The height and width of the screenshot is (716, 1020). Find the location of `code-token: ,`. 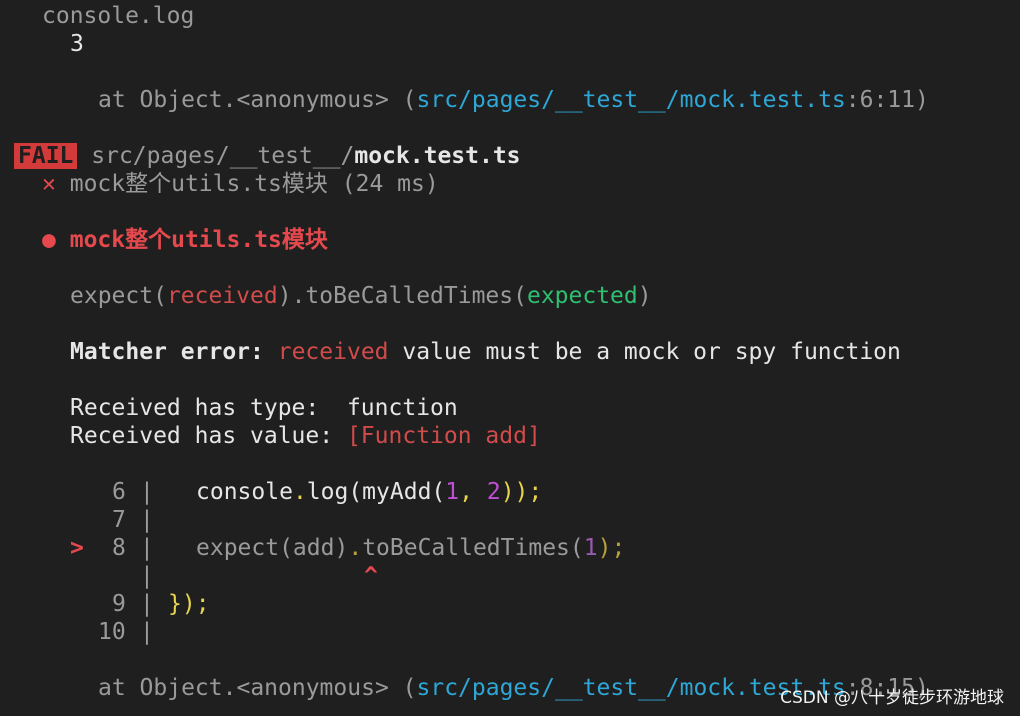

code-token: , is located at coordinates (473, 492).